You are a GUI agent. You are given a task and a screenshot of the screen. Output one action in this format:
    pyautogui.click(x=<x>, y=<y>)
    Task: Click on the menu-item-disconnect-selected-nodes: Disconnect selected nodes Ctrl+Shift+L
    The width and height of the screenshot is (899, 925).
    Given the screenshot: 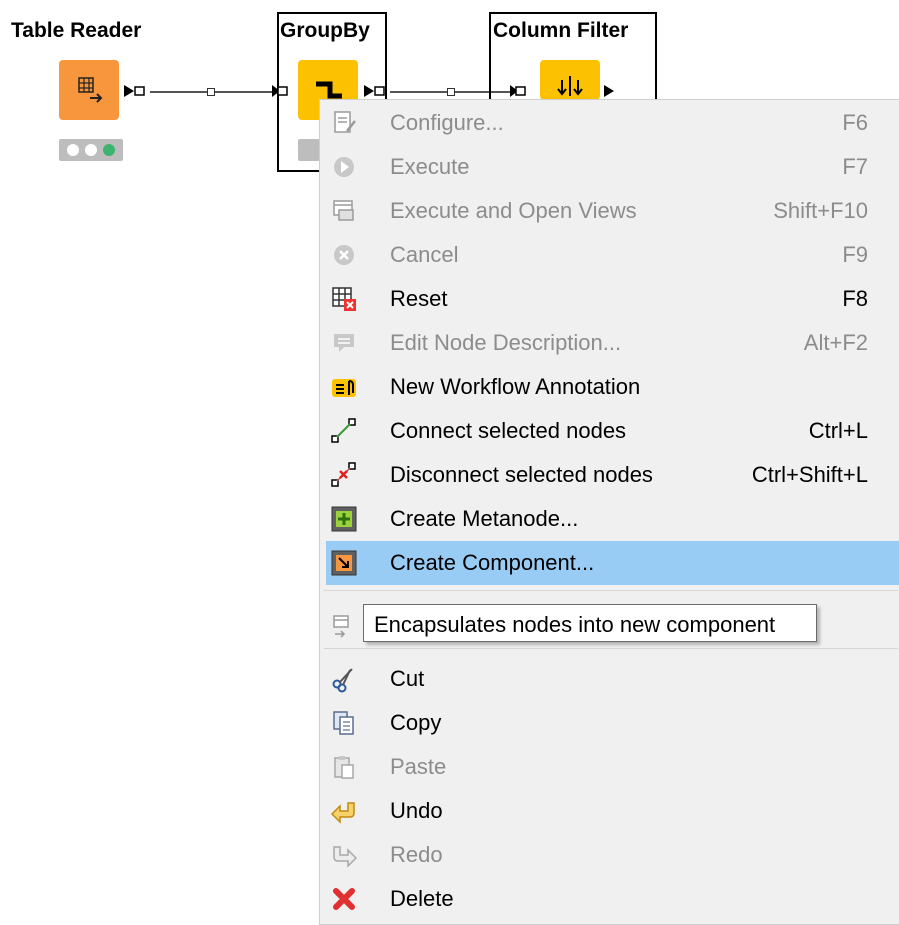 What is the action you would take?
    pyautogui.click(x=609, y=475)
    